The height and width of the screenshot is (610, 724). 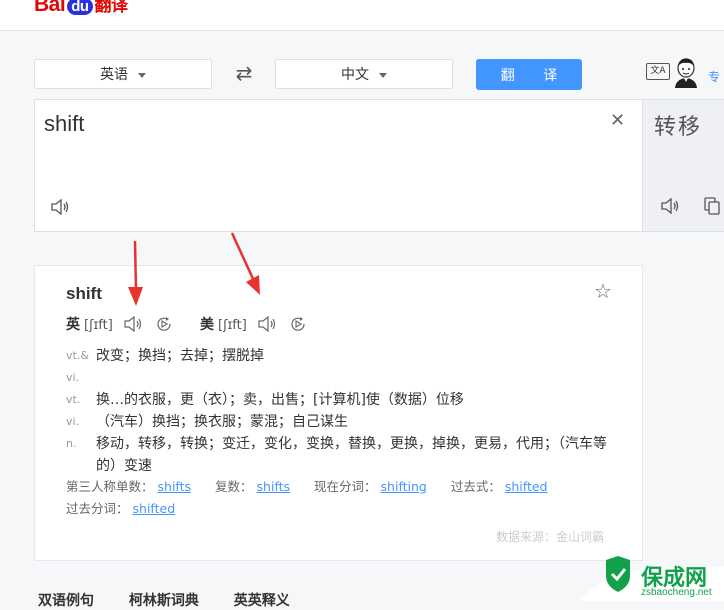 I want to click on part-of-speech: n., so click(x=71, y=443).